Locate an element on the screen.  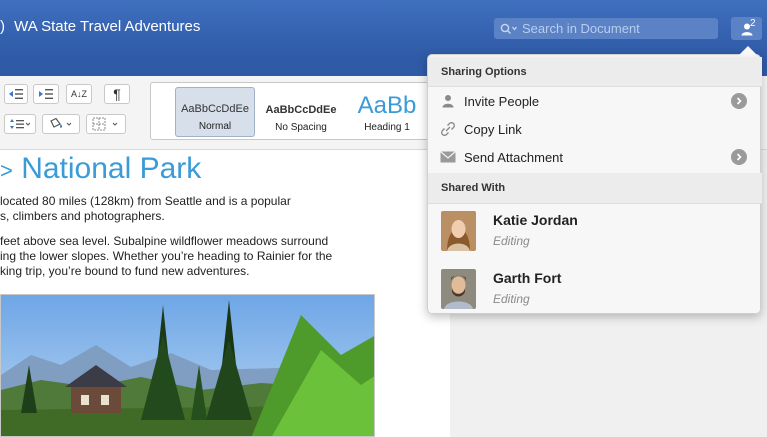
search-box is located at coordinates (606, 28).